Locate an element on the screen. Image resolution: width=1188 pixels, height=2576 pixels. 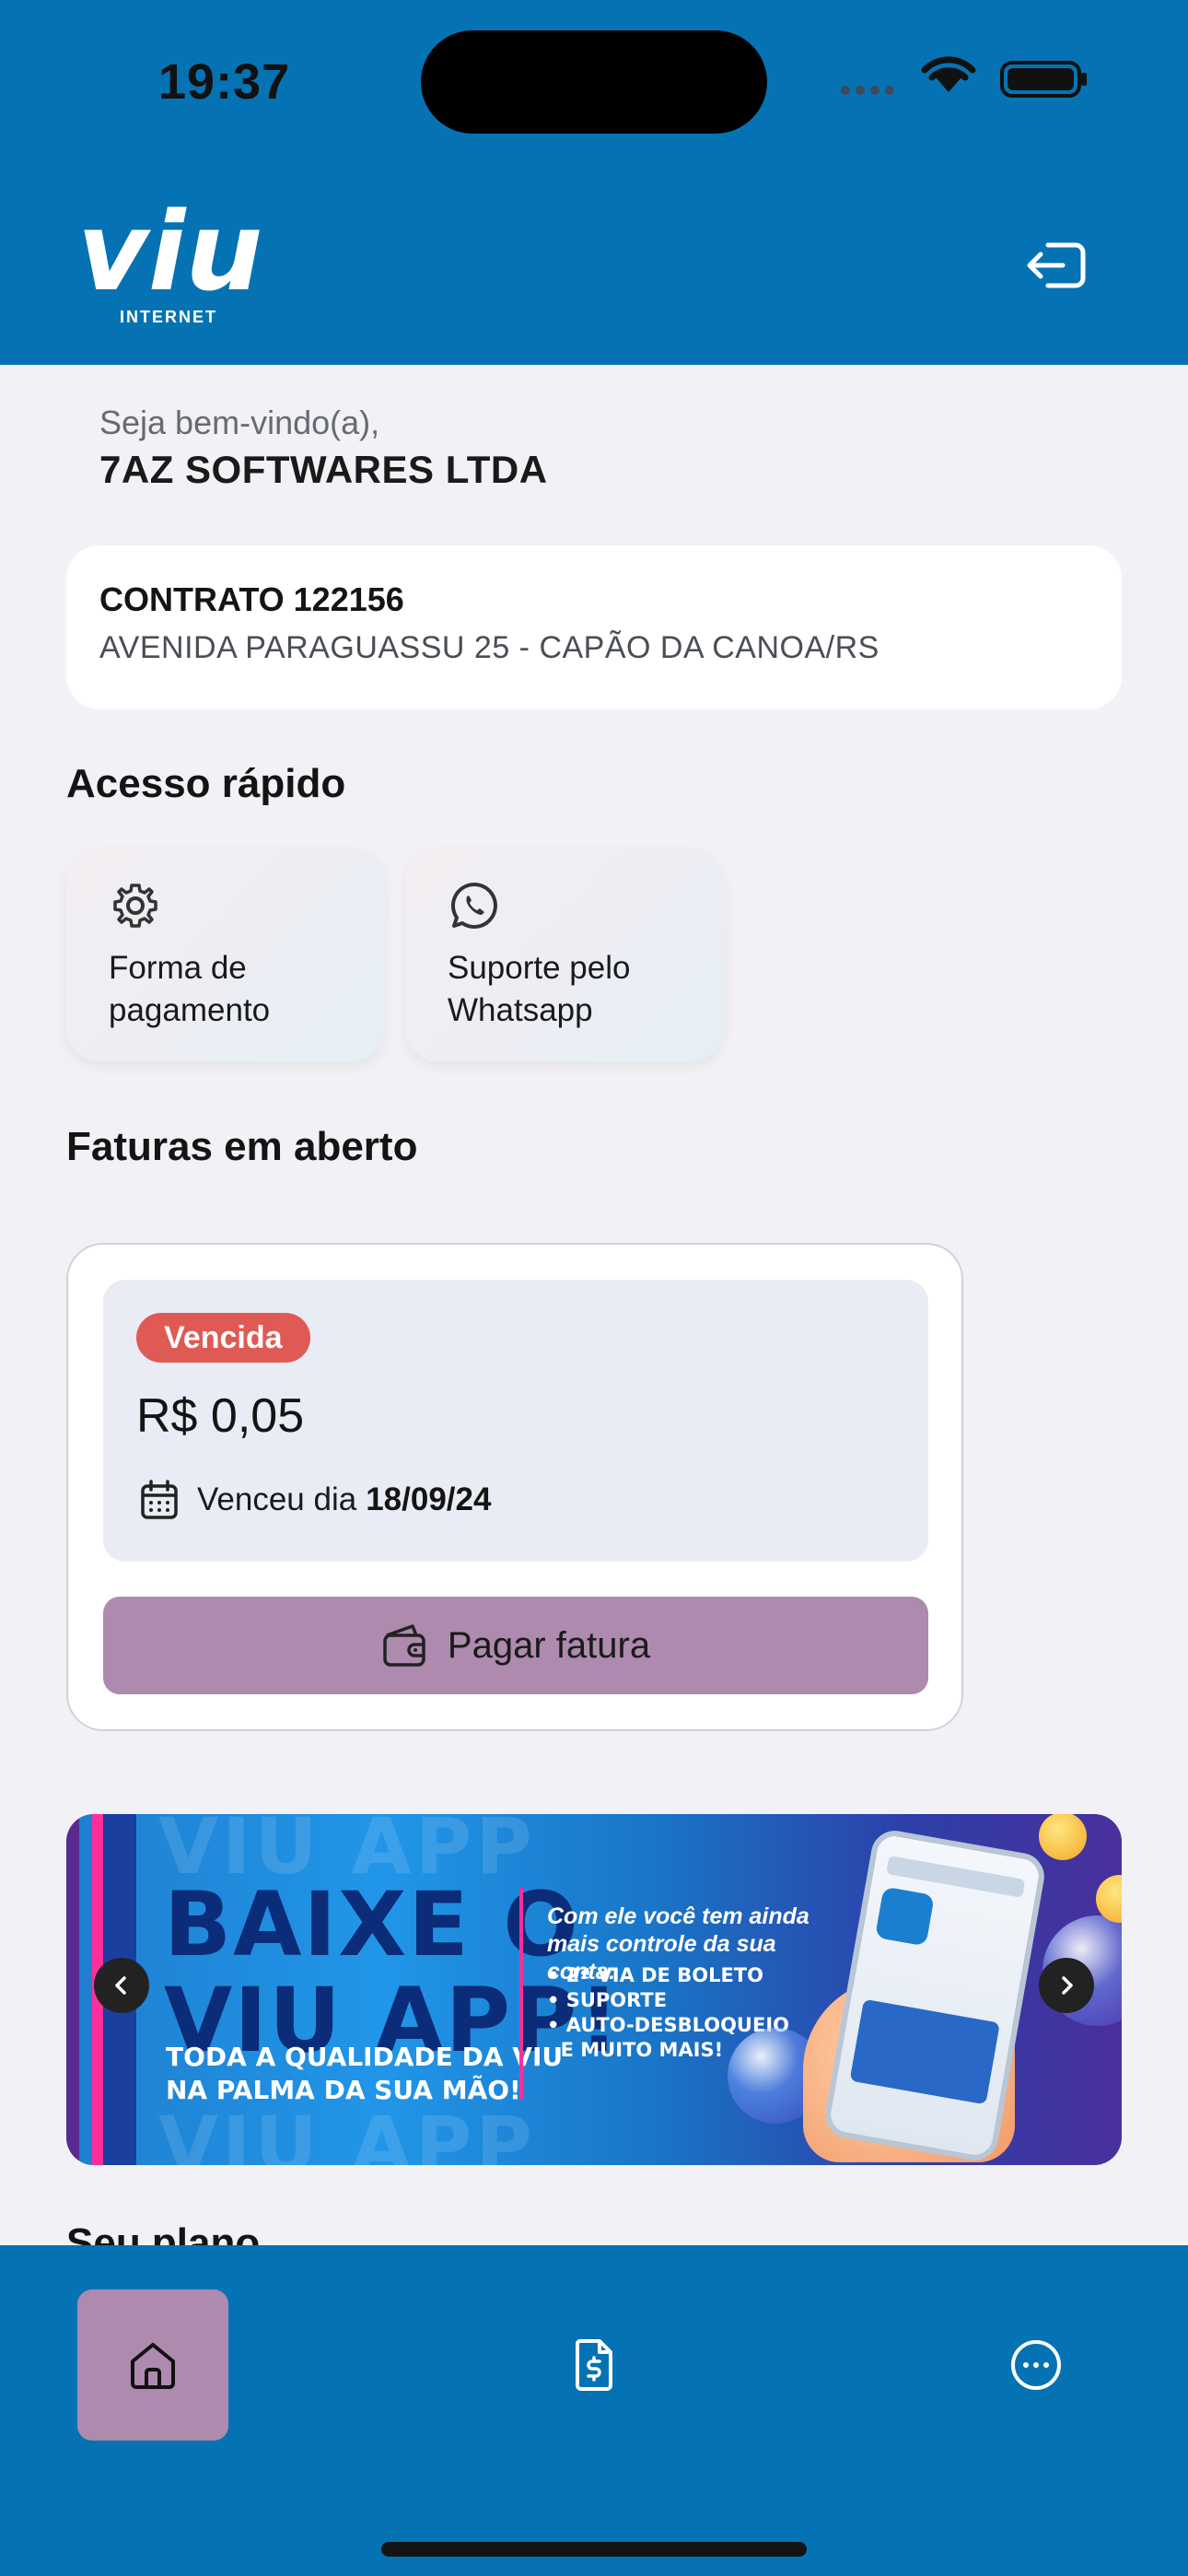
invoice-icon is located at coordinates (593, 2365).